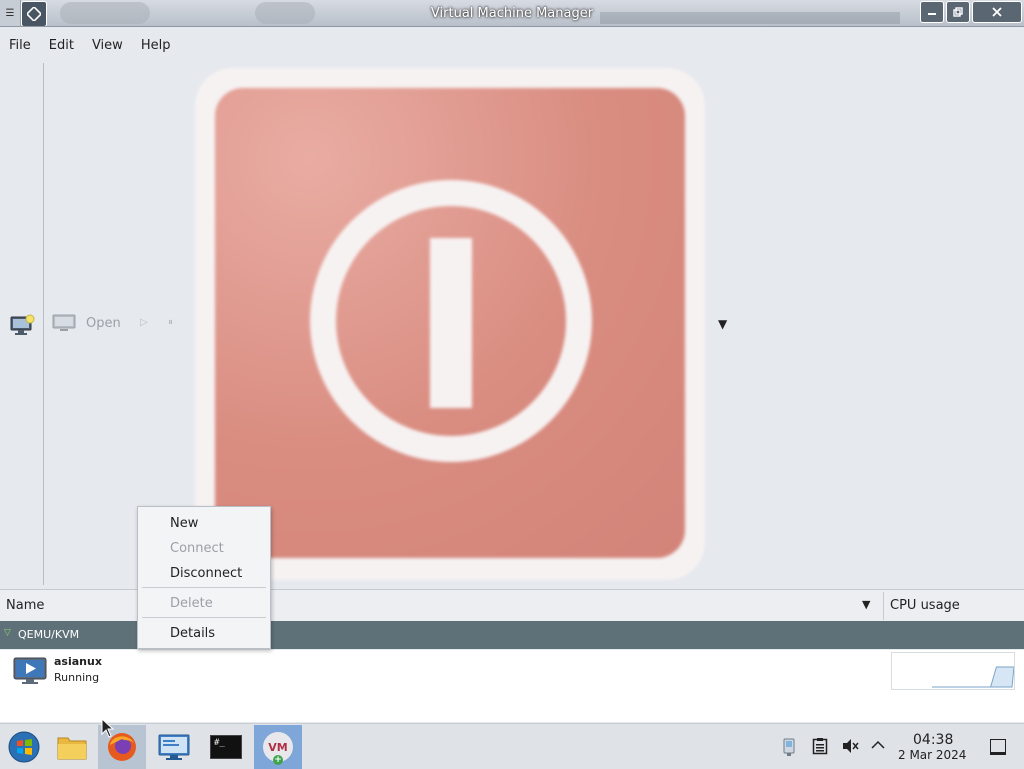  Describe the element at coordinates (144, 322) in the screenshot. I see `run-button: ▷` at that location.